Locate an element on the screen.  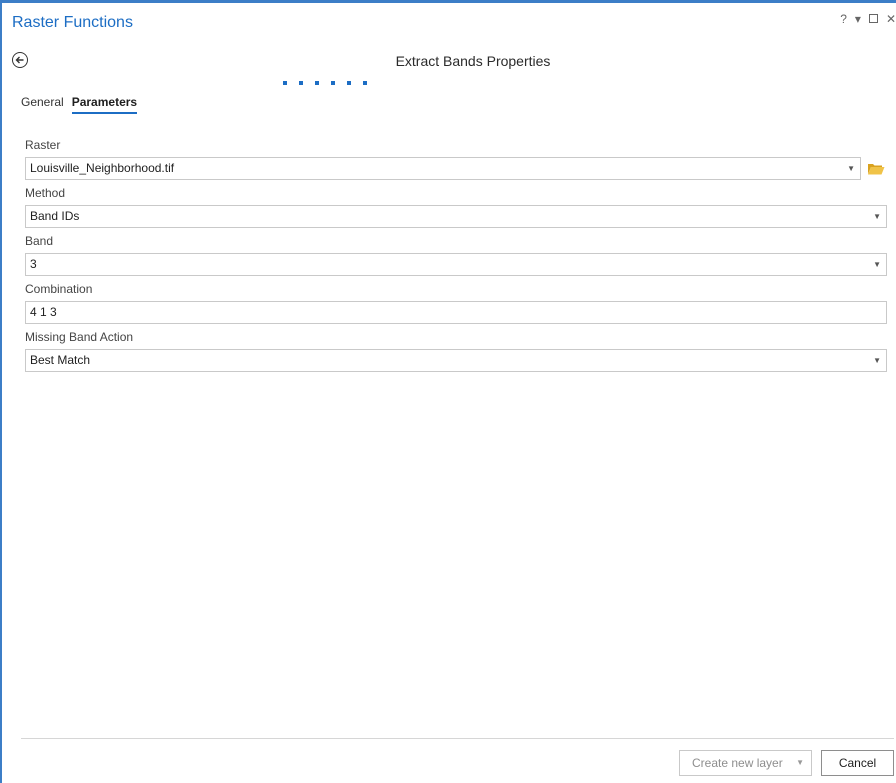
browse-button is located at coordinates (876, 168).